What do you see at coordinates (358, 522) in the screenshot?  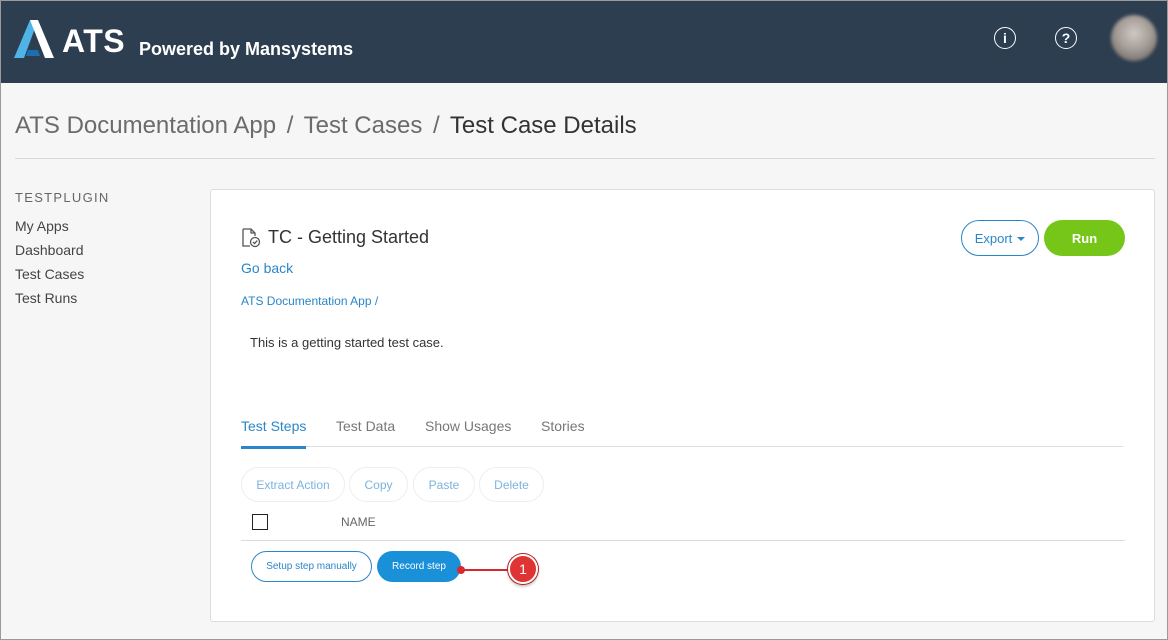 I see `column-header-name: NAME` at bounding box center [358, 522].